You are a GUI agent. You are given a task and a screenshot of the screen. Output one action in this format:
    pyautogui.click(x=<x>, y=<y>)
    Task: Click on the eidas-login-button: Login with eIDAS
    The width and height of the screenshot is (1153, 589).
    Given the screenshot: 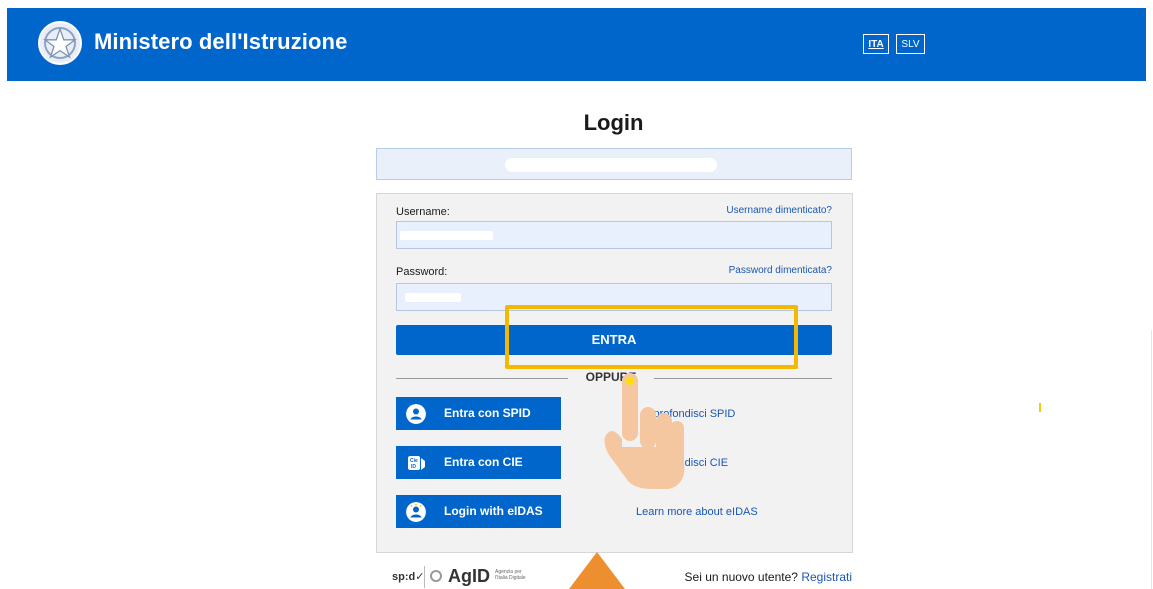 What is the action you would take?
    pyautogui.click(x=478, y=511)
    